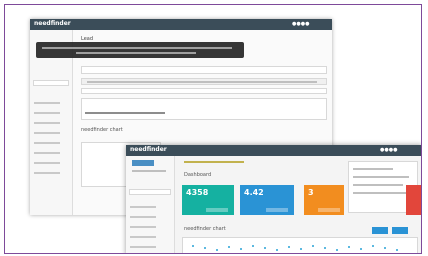 This screenshot has width=428, height=256. Describe the element at coordinates (204, 70) in the screenshot. I see `back-filter-bar` at that location.